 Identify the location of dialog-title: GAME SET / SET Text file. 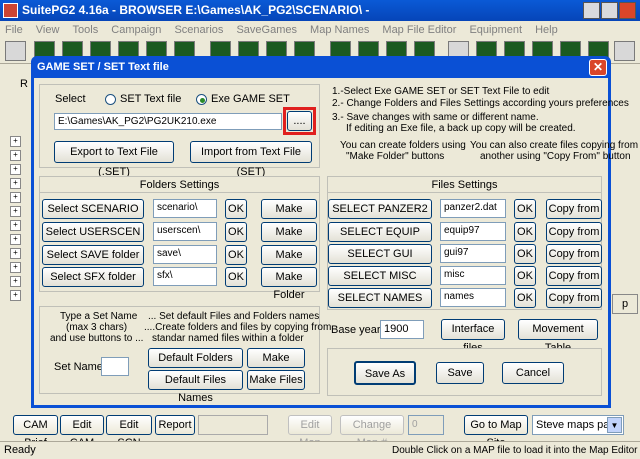
(103, 67).